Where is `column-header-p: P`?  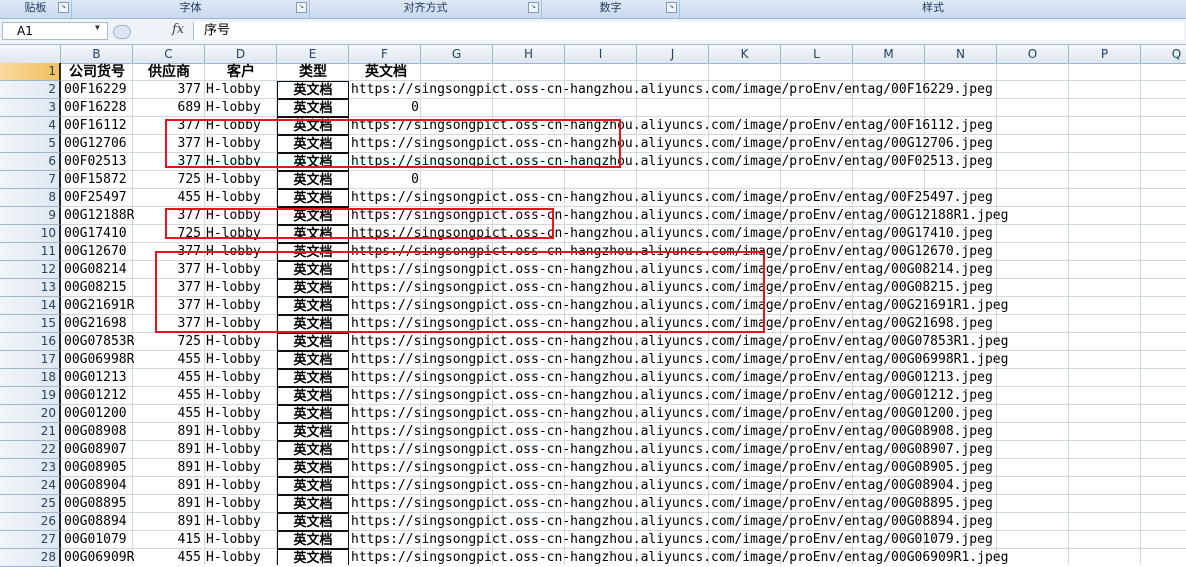 column-header-p: P is located at coordinates (1105, 54).